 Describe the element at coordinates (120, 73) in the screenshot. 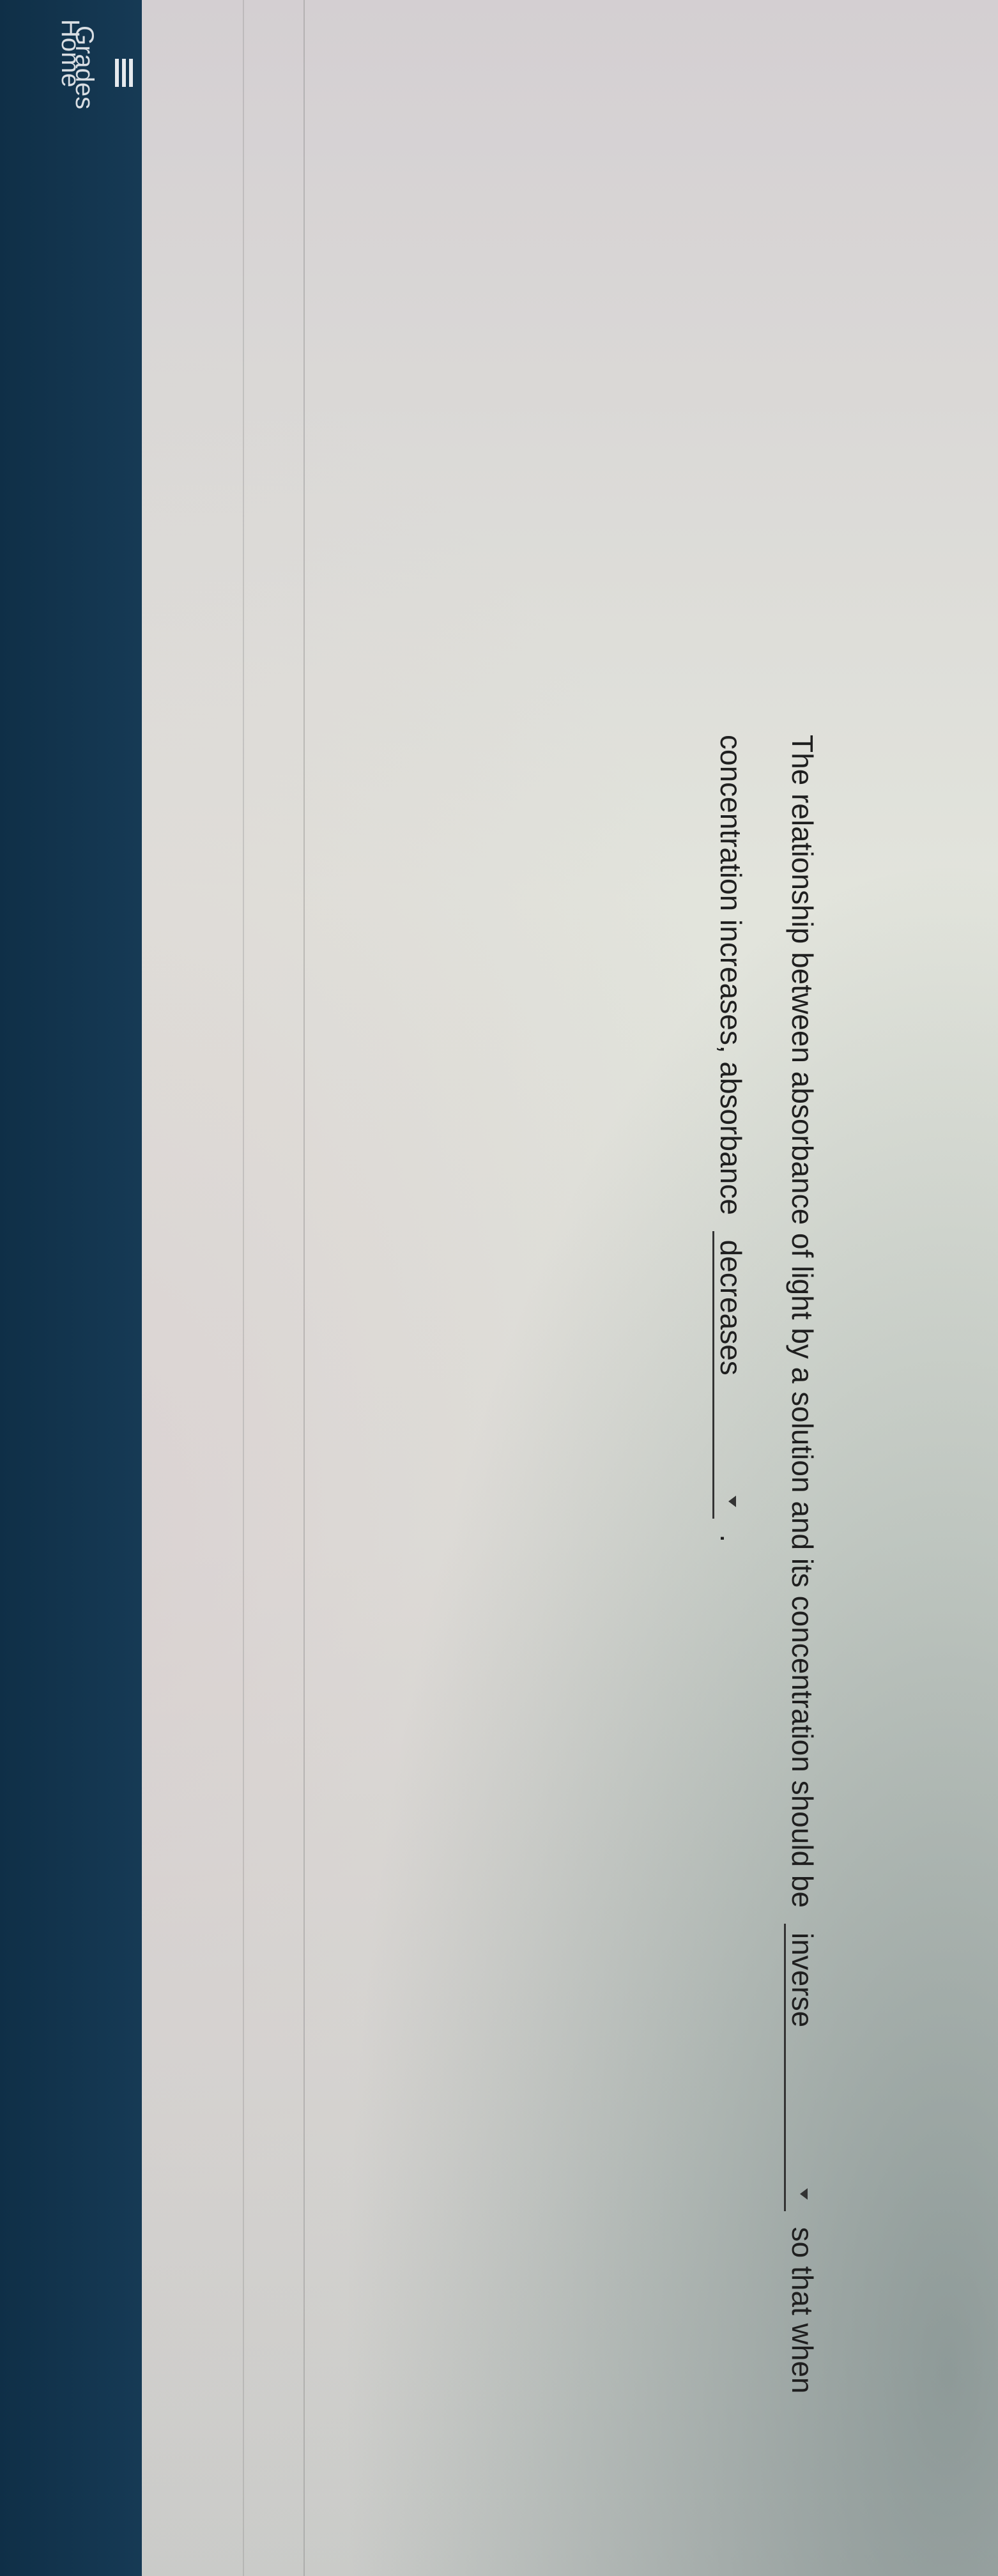

I see `grades-list-icon` at that location.